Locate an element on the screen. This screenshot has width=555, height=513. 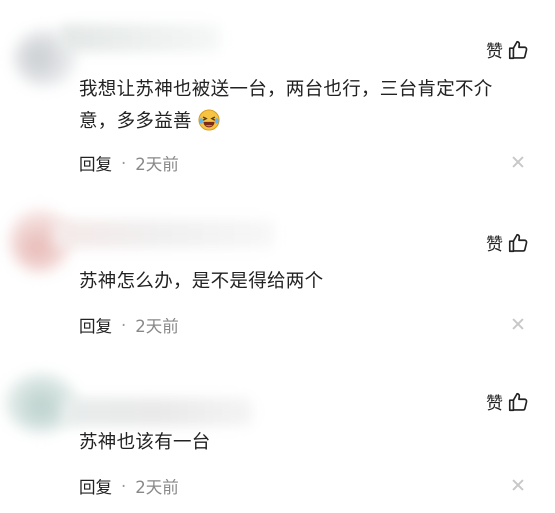
comment-text-line: 苏神也该有一台 is located at coordinates (145, 442).